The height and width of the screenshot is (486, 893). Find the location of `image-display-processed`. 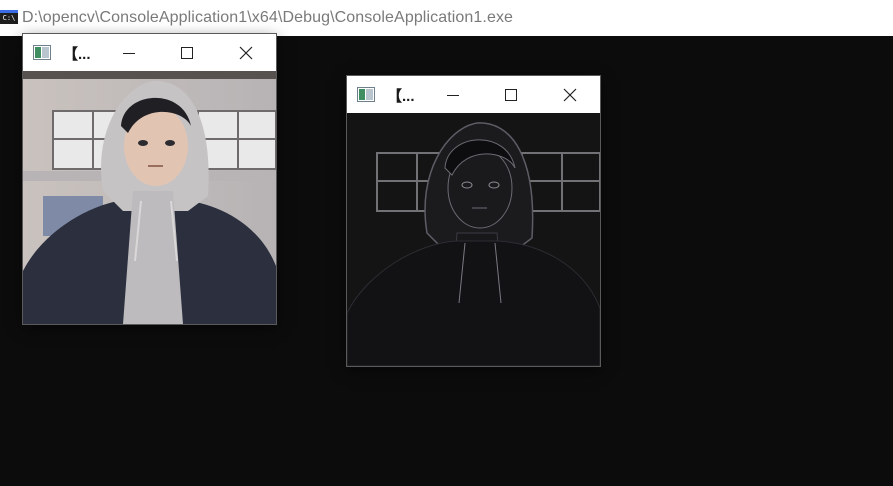

image-display-processed is located at coordinates (473, 239).